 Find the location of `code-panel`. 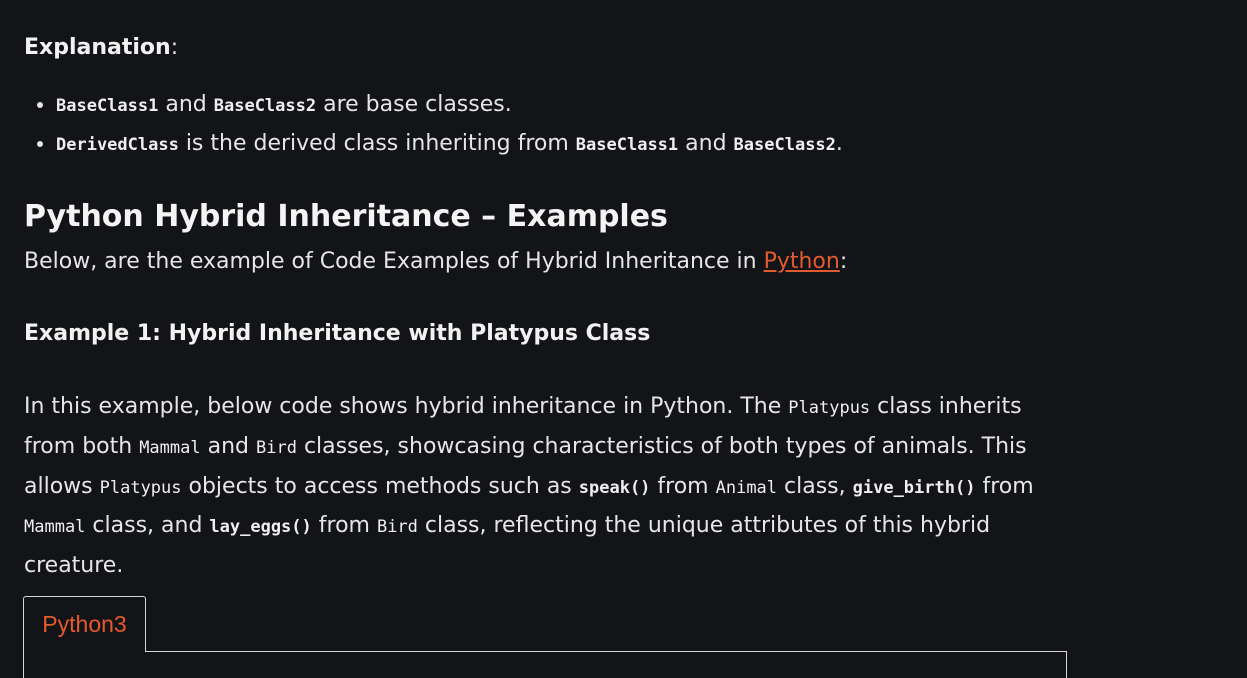

code-panel is located at coordinates (545, 664).